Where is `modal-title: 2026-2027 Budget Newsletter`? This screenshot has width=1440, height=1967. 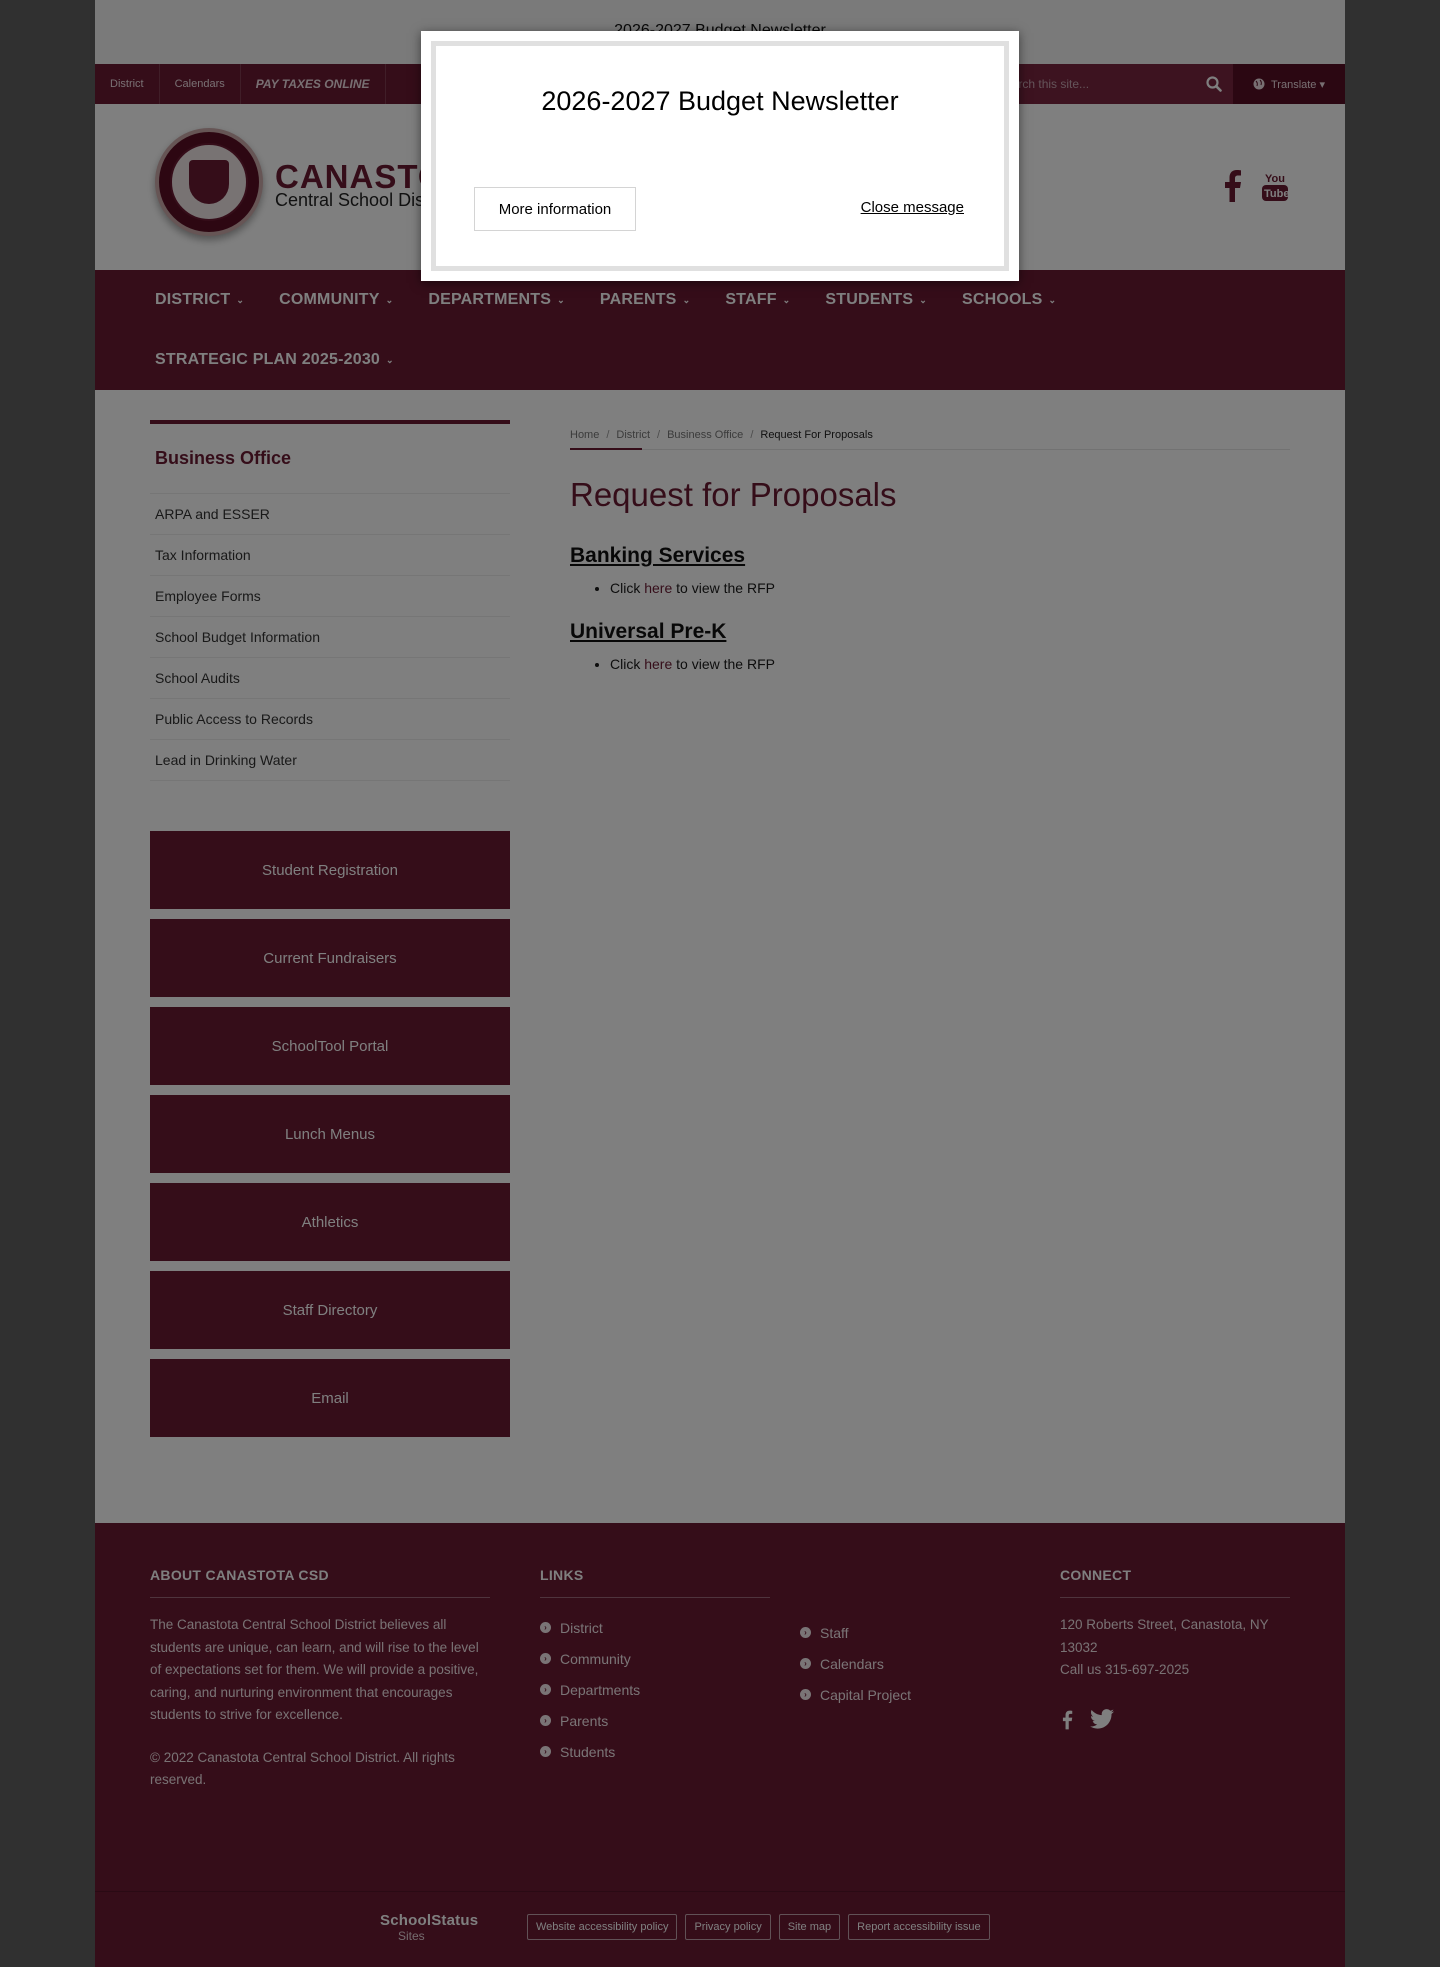 modal-title: 2026-2027 Budget Newsletter is located at coordinates (720, 101).